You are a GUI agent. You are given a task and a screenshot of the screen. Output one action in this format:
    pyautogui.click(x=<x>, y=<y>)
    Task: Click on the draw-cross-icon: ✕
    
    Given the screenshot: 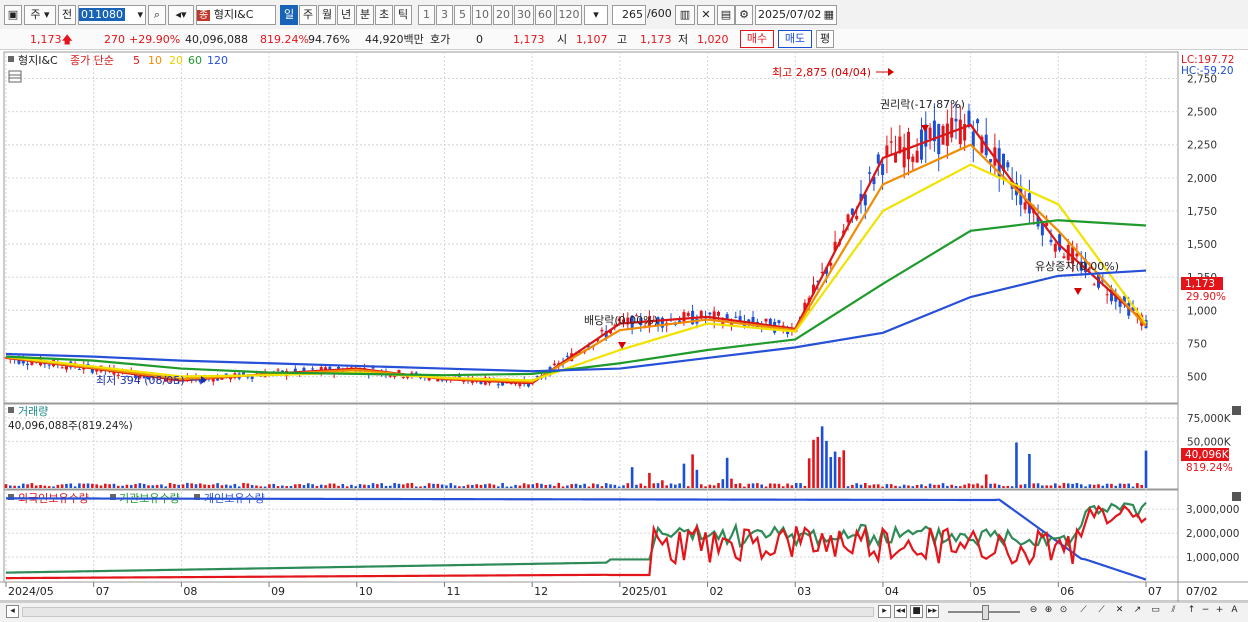 What is the action you would take?
    pyautogui.click(x=1119, y=611)
    